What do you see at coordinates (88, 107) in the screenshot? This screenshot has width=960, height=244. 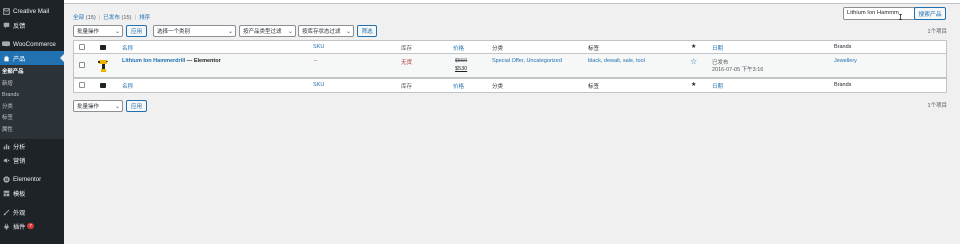 I see `bulk-actions-value: 批量操作` at bounding box center [88, 107].